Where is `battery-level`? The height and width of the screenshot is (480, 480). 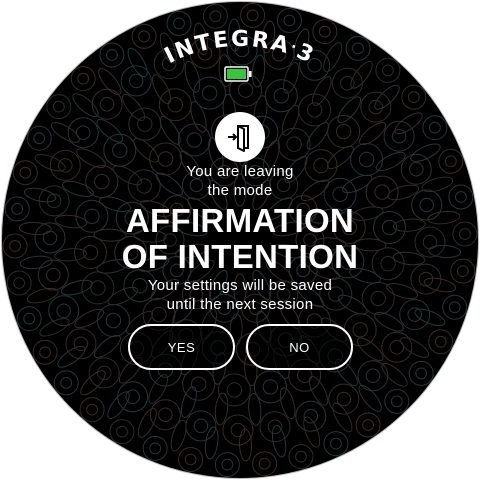 battery-level is located at coordinates (236, 74).